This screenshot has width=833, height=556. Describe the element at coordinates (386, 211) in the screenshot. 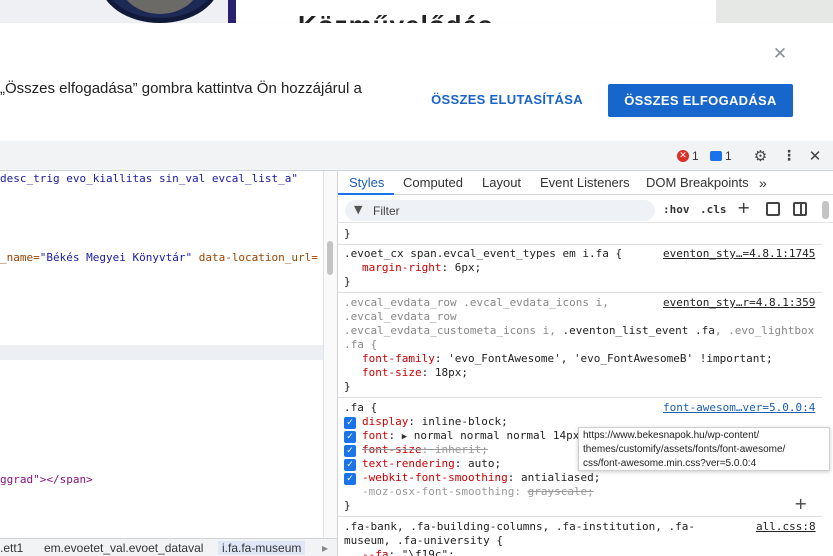

I see `filter-placeholder: Filter` at that location.